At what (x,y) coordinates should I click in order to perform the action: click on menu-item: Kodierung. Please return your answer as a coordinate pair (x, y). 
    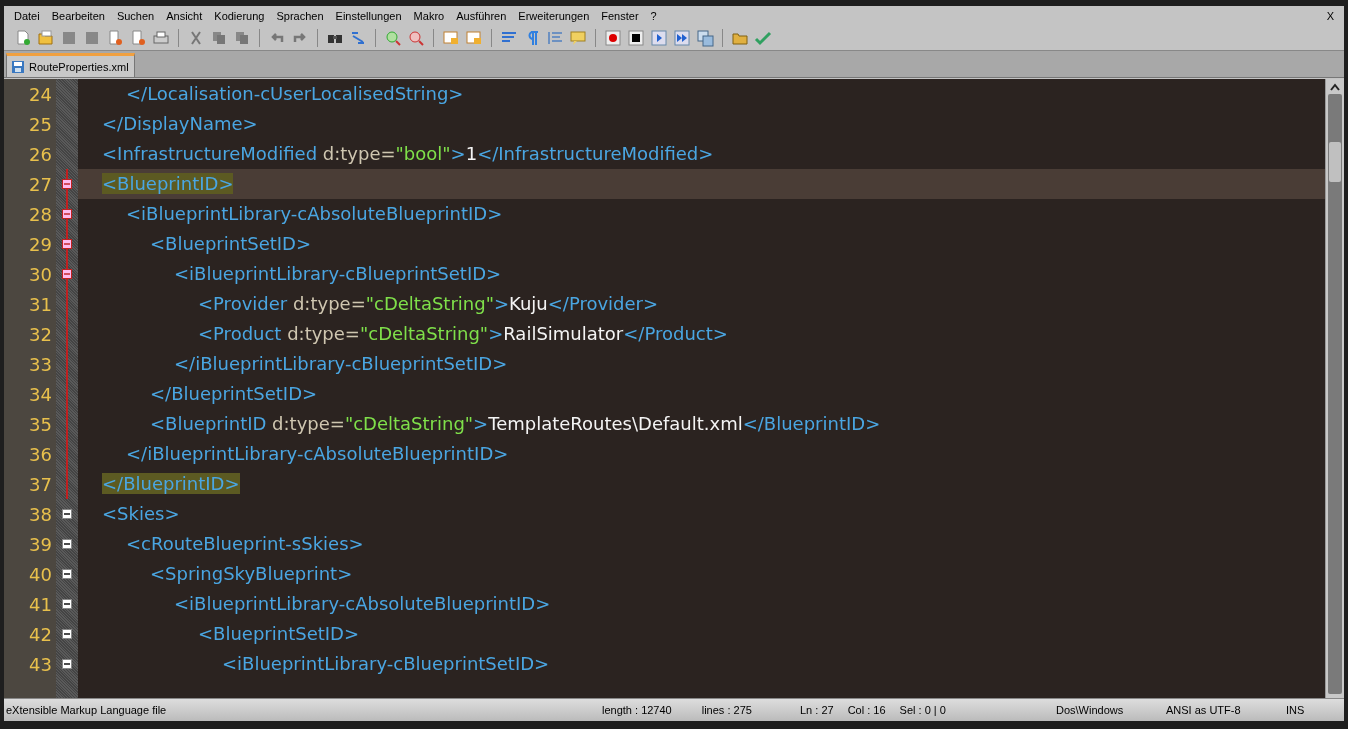
    Looking at the image, I should click on (239, 16).